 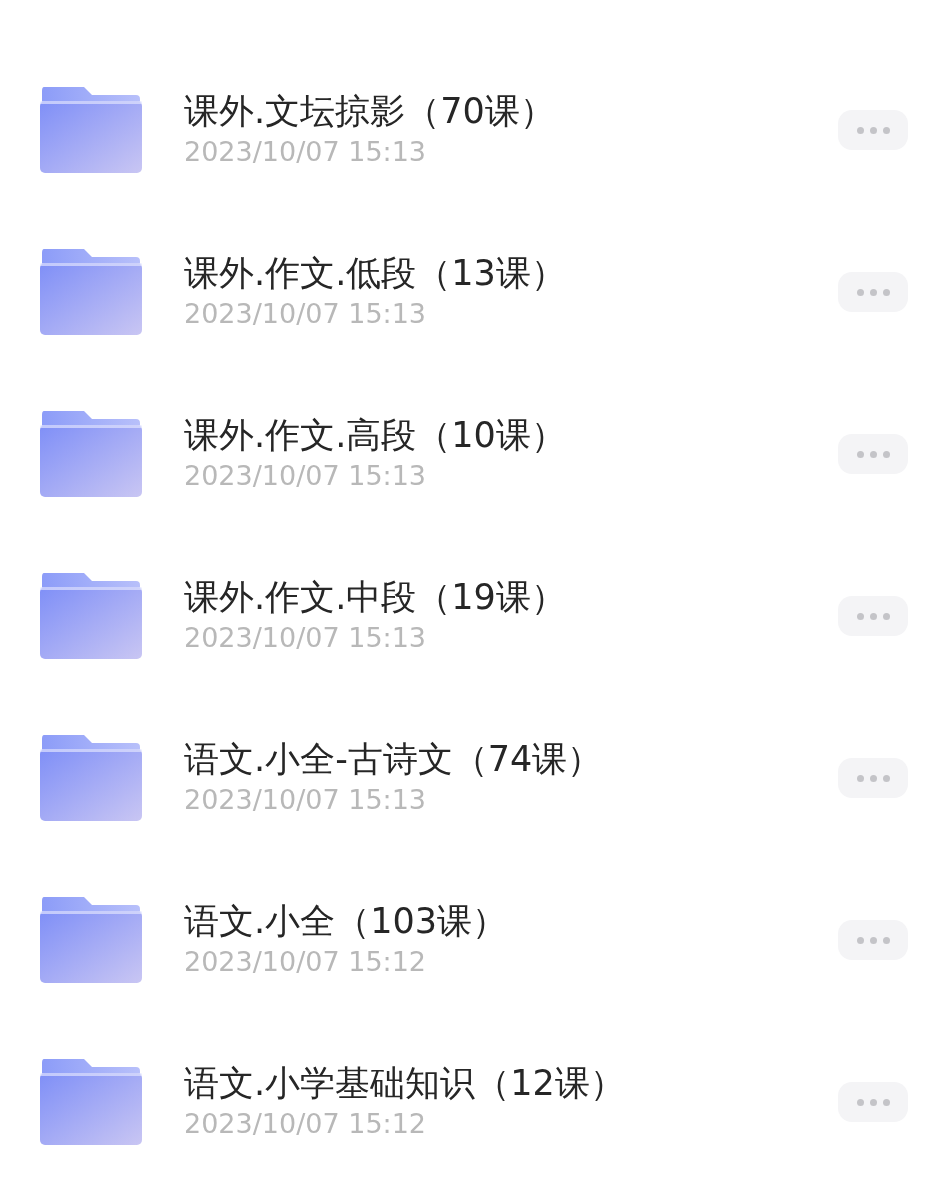 What do you see at coordinates (511, 597) in the screenshot?
I see `folder-name: 课外.作文.中段（19课）` at bounding box center [511, 597].